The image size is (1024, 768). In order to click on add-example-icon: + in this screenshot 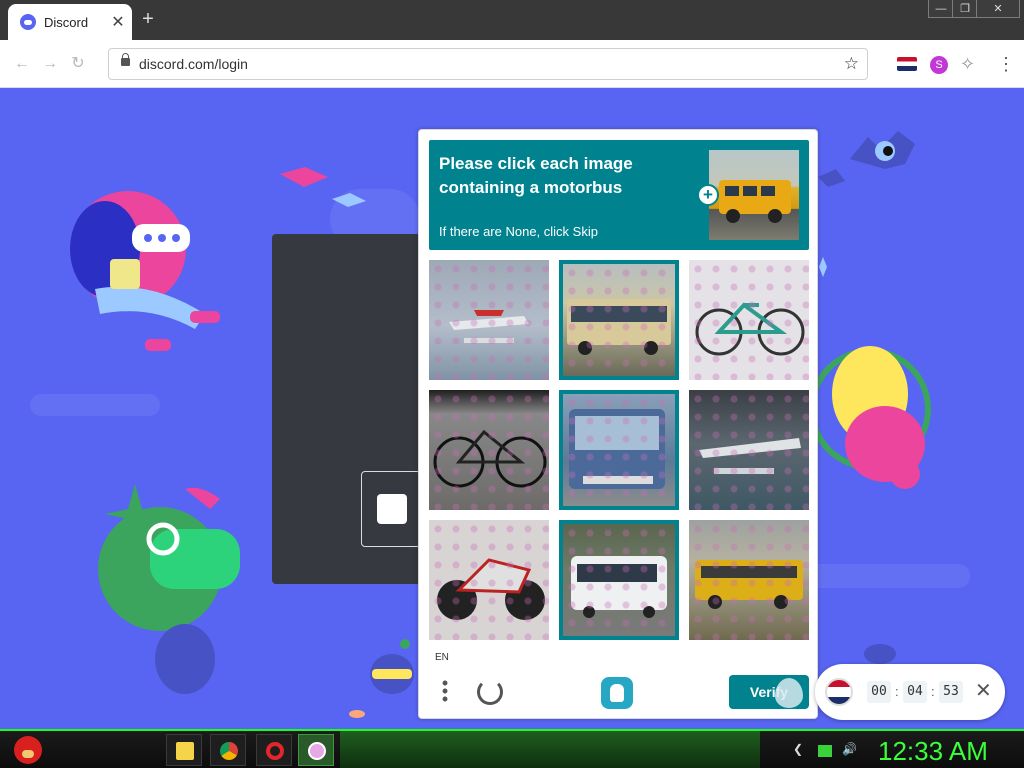, I will do `click(708, 195)`.